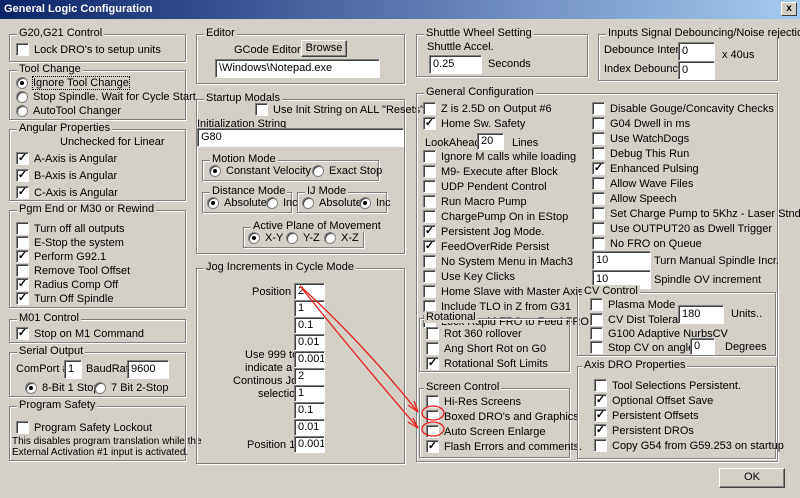 The height and width of the screenshot is (498, 800). I want to click on 8bit-radio: 8-Bit 1 Stop, so click(62, 388).